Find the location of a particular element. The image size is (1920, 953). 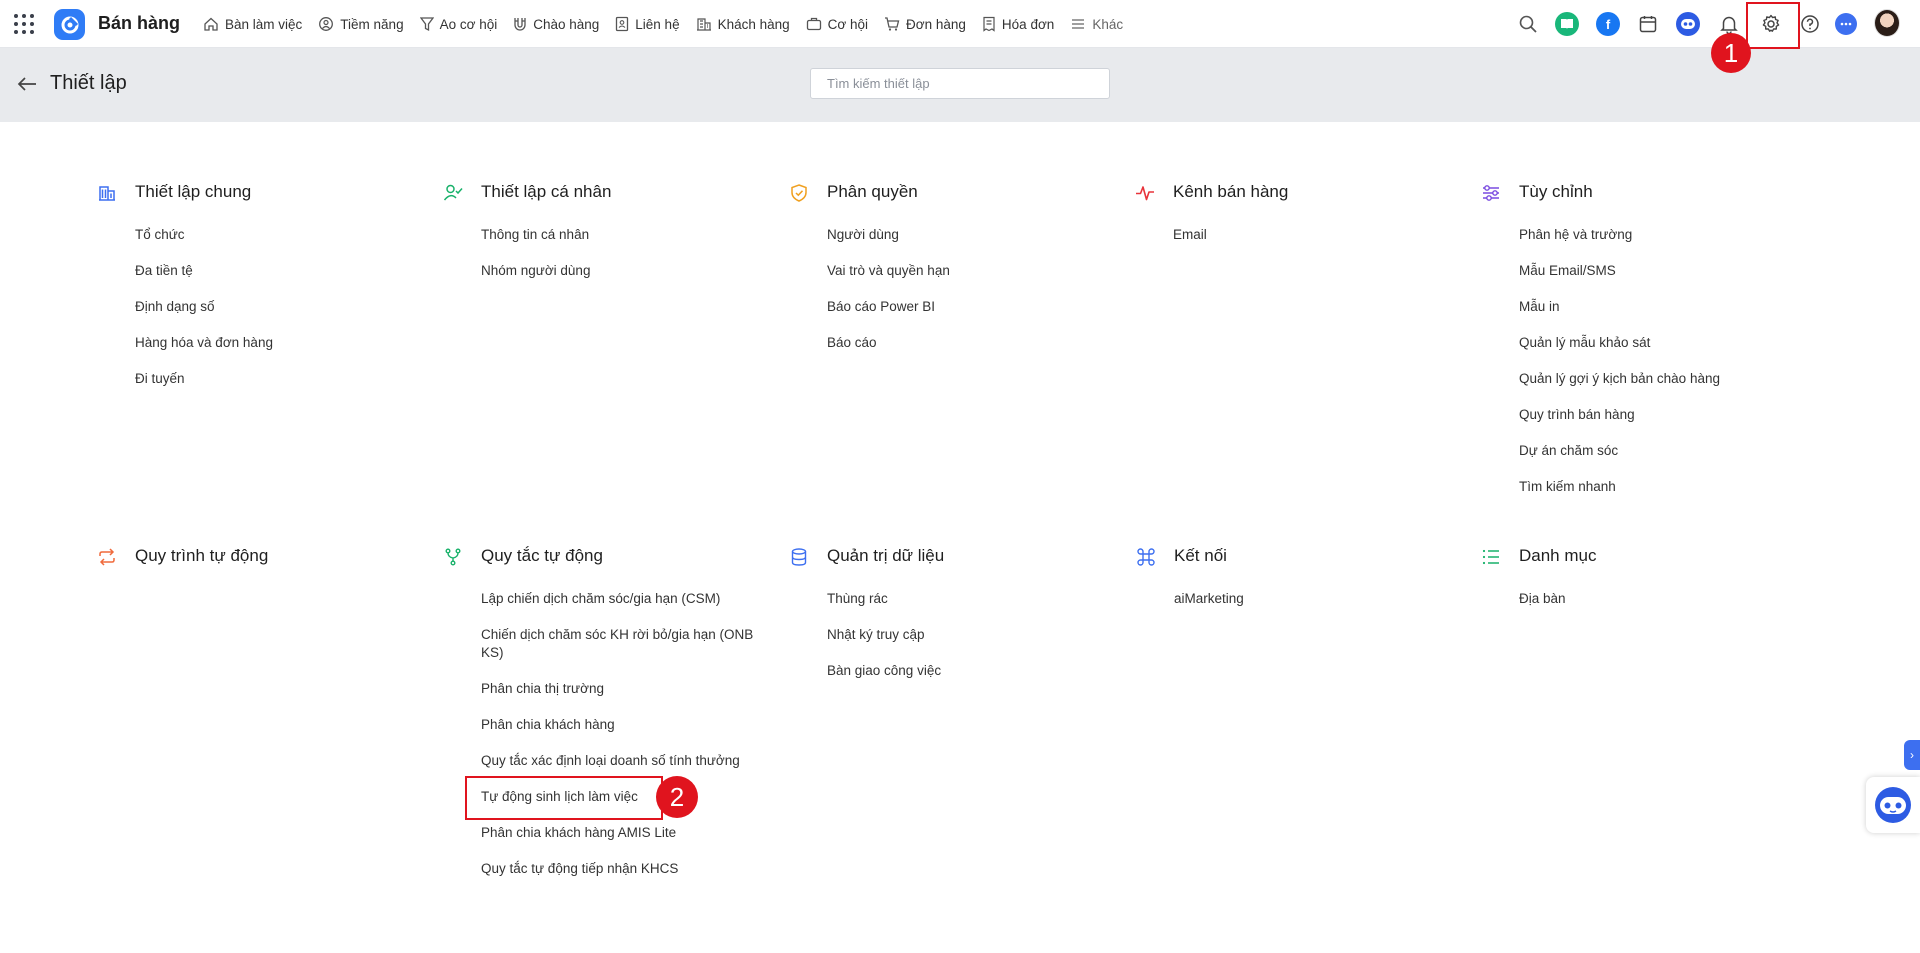

nav-item-hoa-don: Hóa đơn is located at coordinates (1018, 24).